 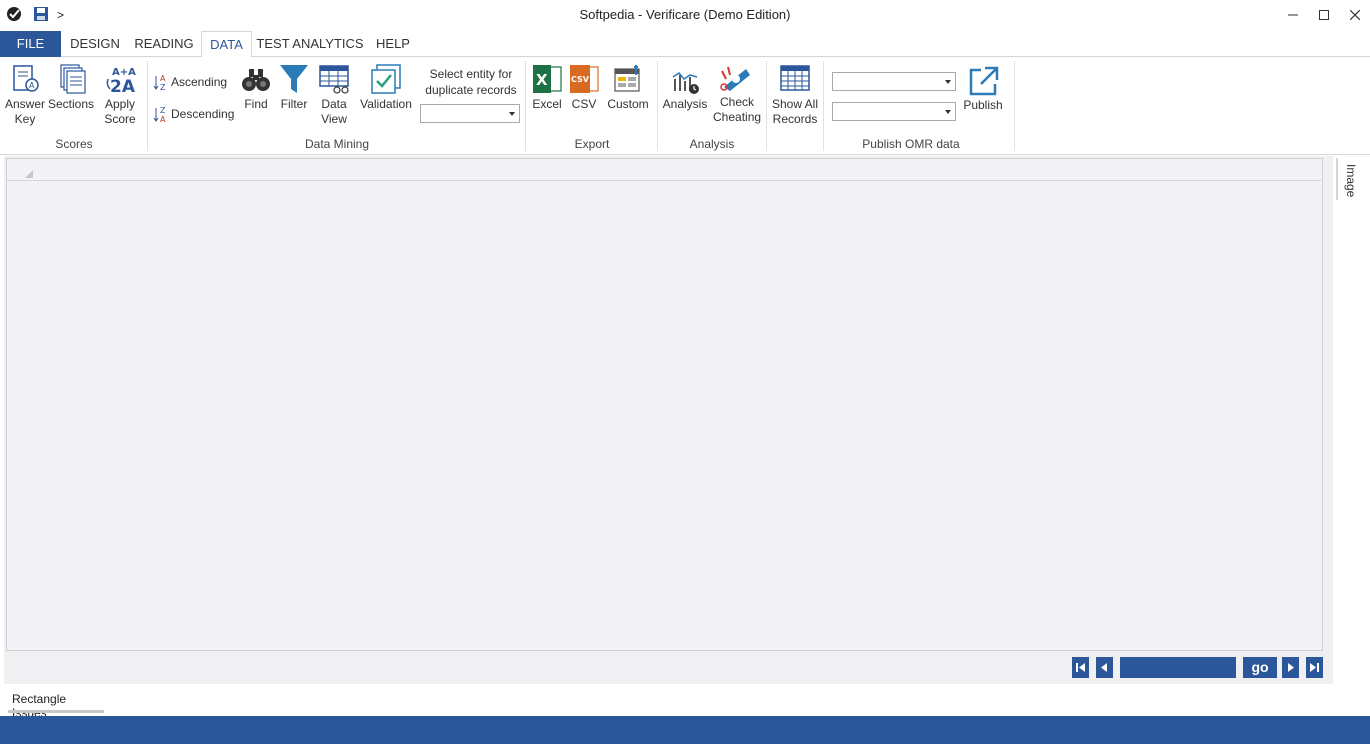 What do you see at coordinates (294, 79) in the screenshot?
I see `filter-icon` at bounding box center [294, 79].